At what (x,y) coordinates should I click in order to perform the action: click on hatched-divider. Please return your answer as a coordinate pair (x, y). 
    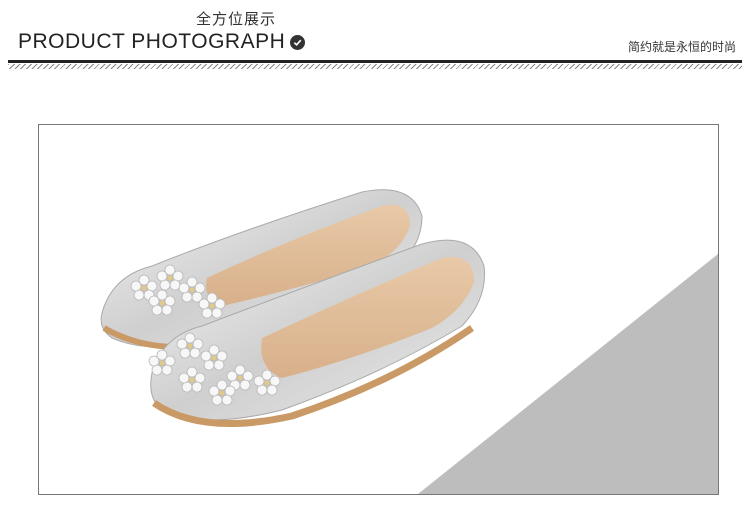
    Looking at the image, I should click on (375, 66).